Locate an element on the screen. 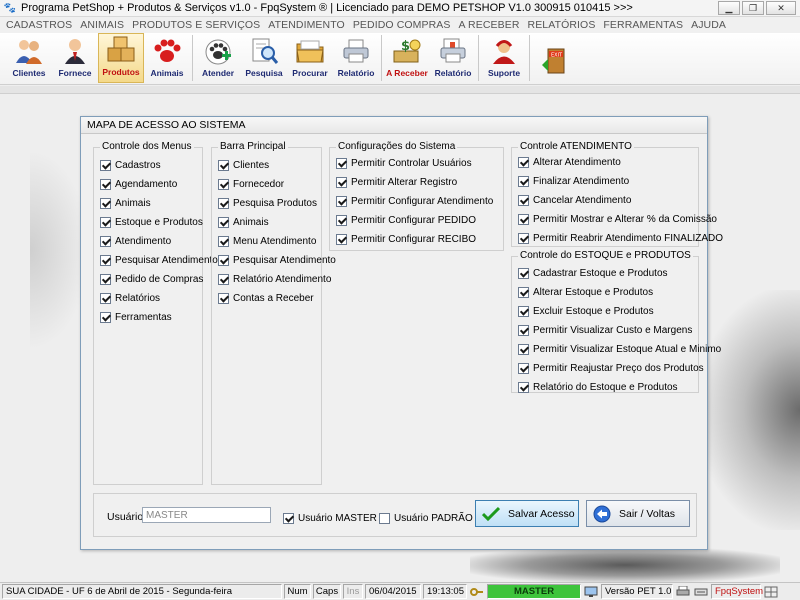 The height and width of the screenshot is (600, 800). config-permission-checkbox: Permitir Configurar PEDIDO is located at coordinates (414, 220).